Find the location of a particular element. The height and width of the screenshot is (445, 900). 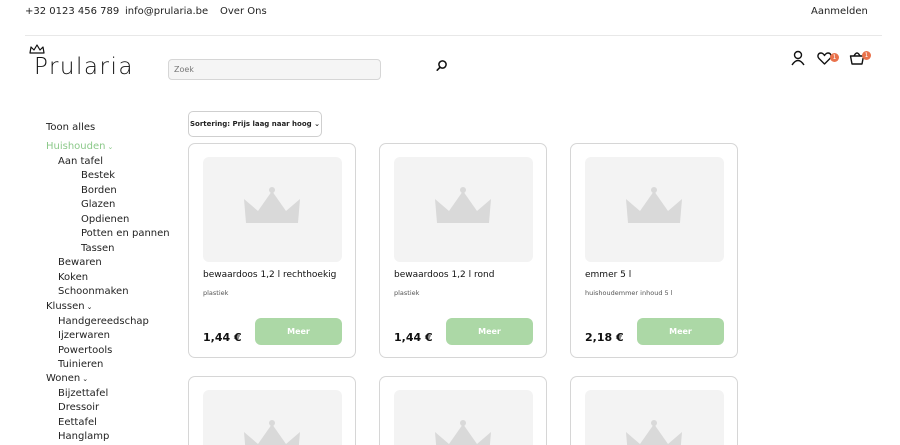

crown-logo-icon is located at coordinates (37, 49).